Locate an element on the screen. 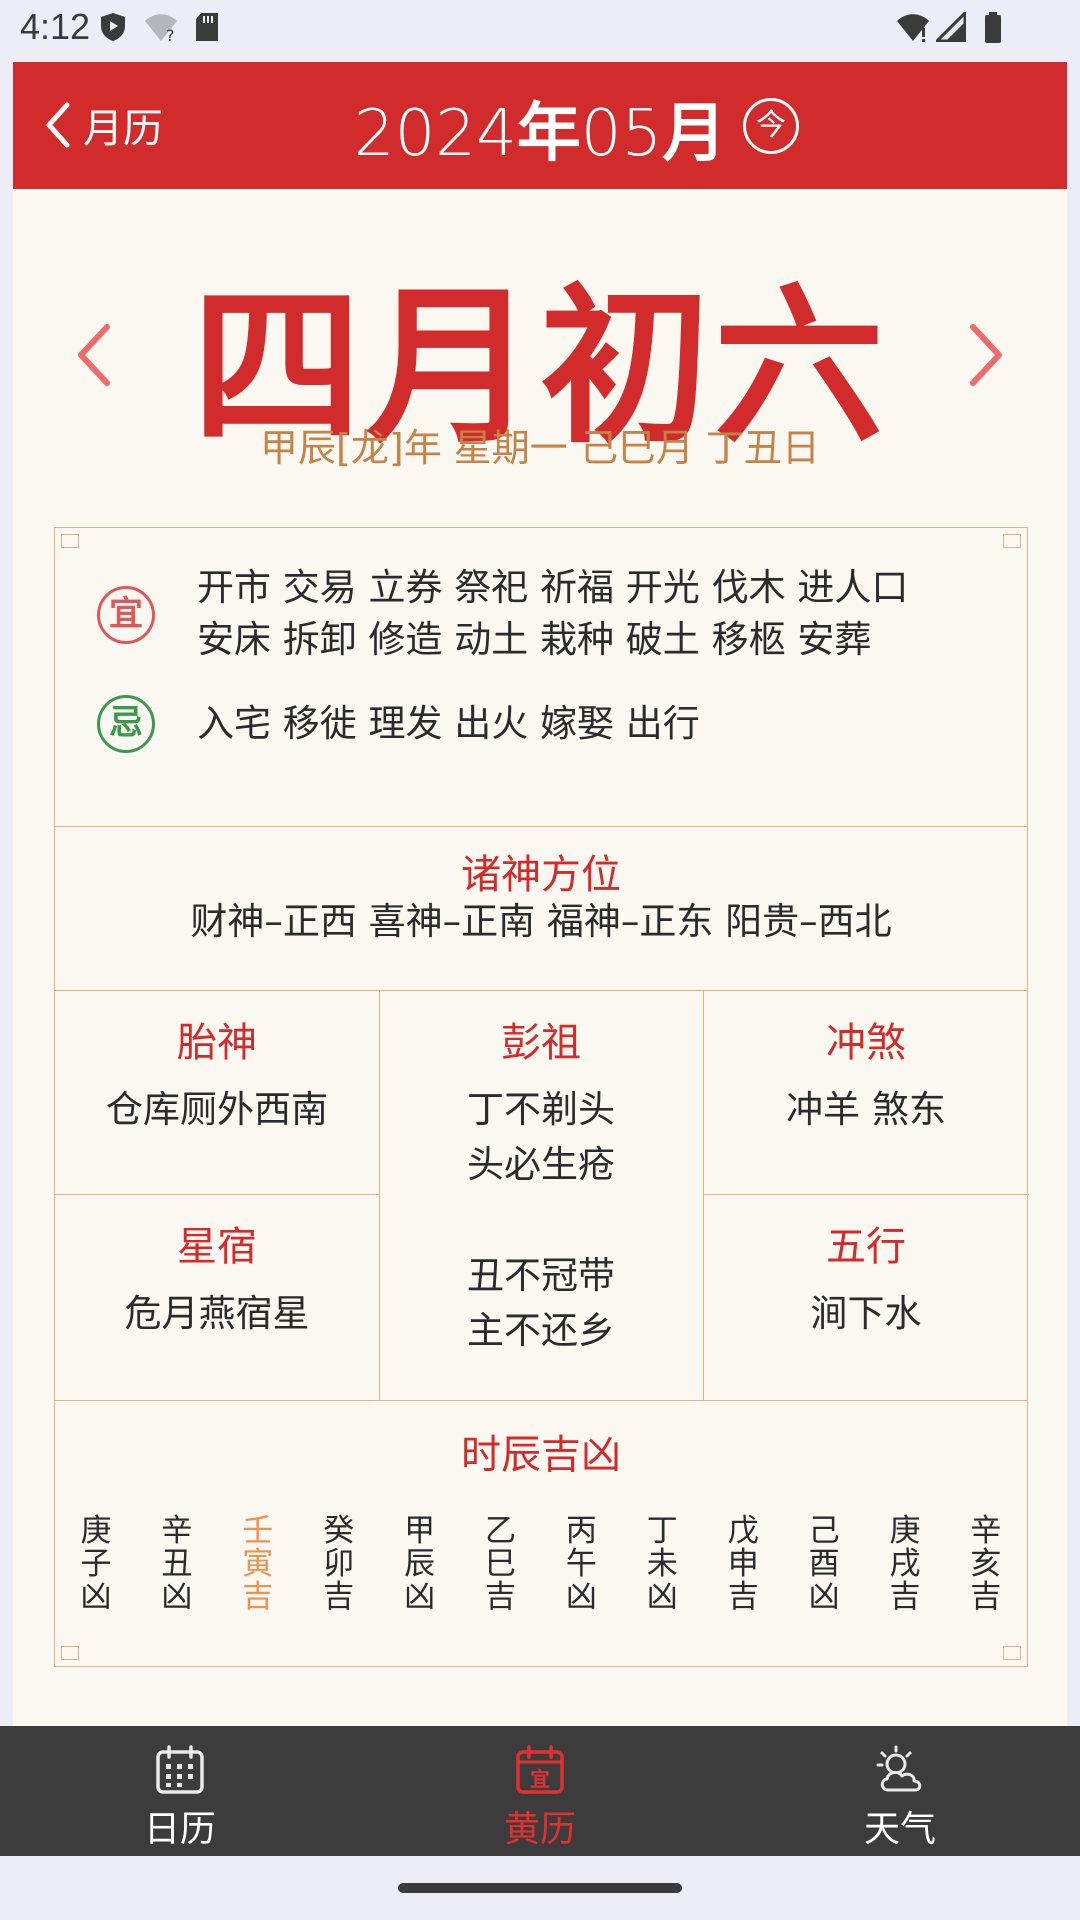 The image size is (1080, 1920). yi-line: 开市 交易 立券 祭祀 祈福 开光 伐木 进人口 is located at coordinates (553, 587).